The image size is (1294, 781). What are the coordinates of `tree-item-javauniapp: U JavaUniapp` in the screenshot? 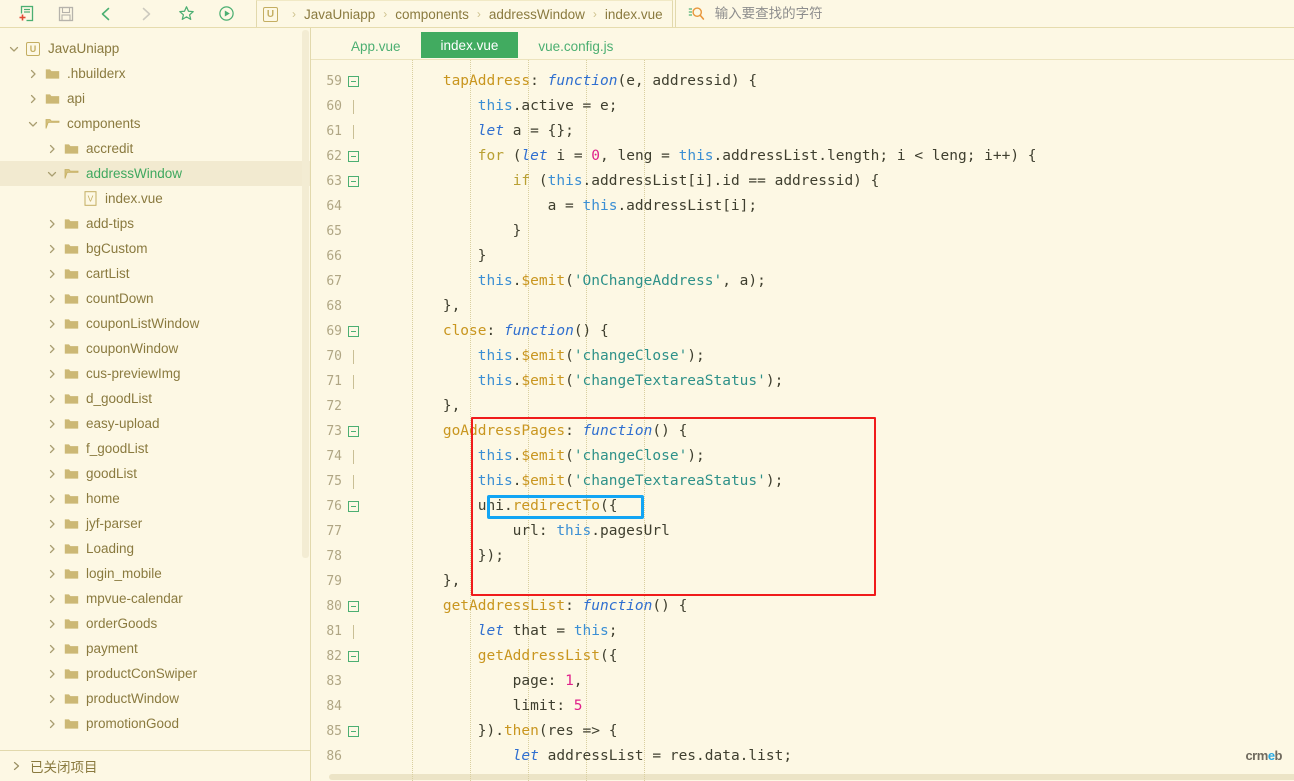 It's located at (155, 48).